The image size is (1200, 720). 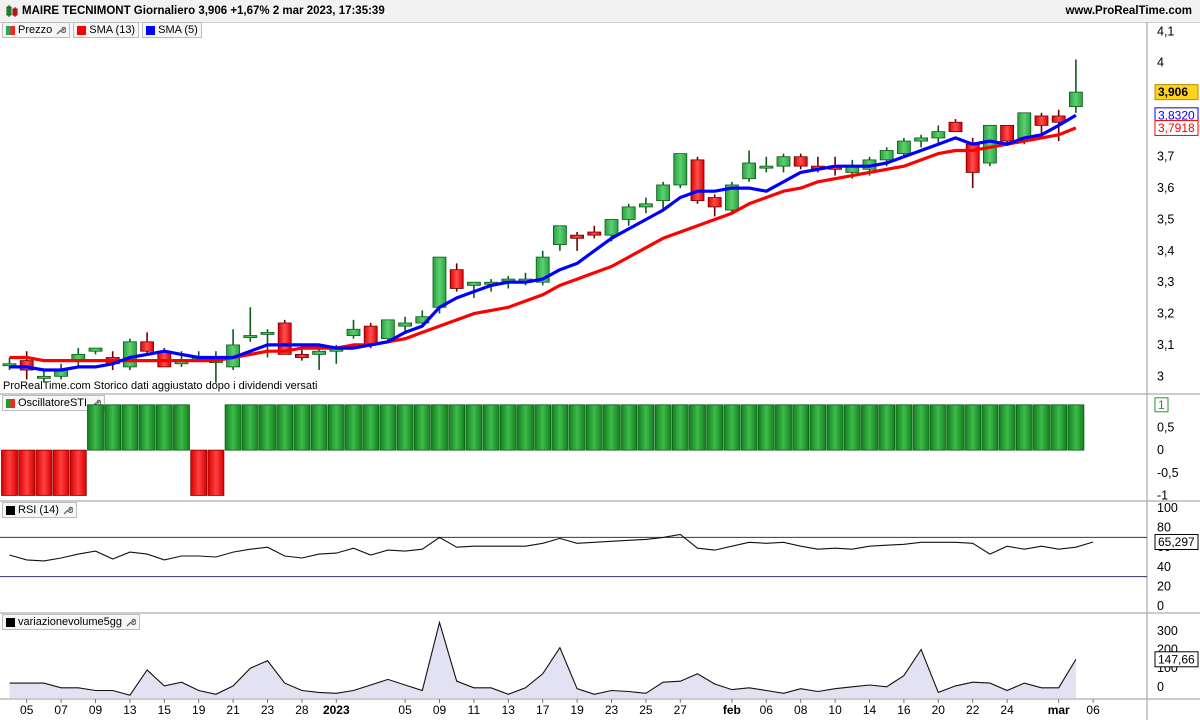 What do you see at coordinates (71, 622) in the screenshot?
I see `legend-volume: variazionevolume5gg` at bounding box center [71, 622].